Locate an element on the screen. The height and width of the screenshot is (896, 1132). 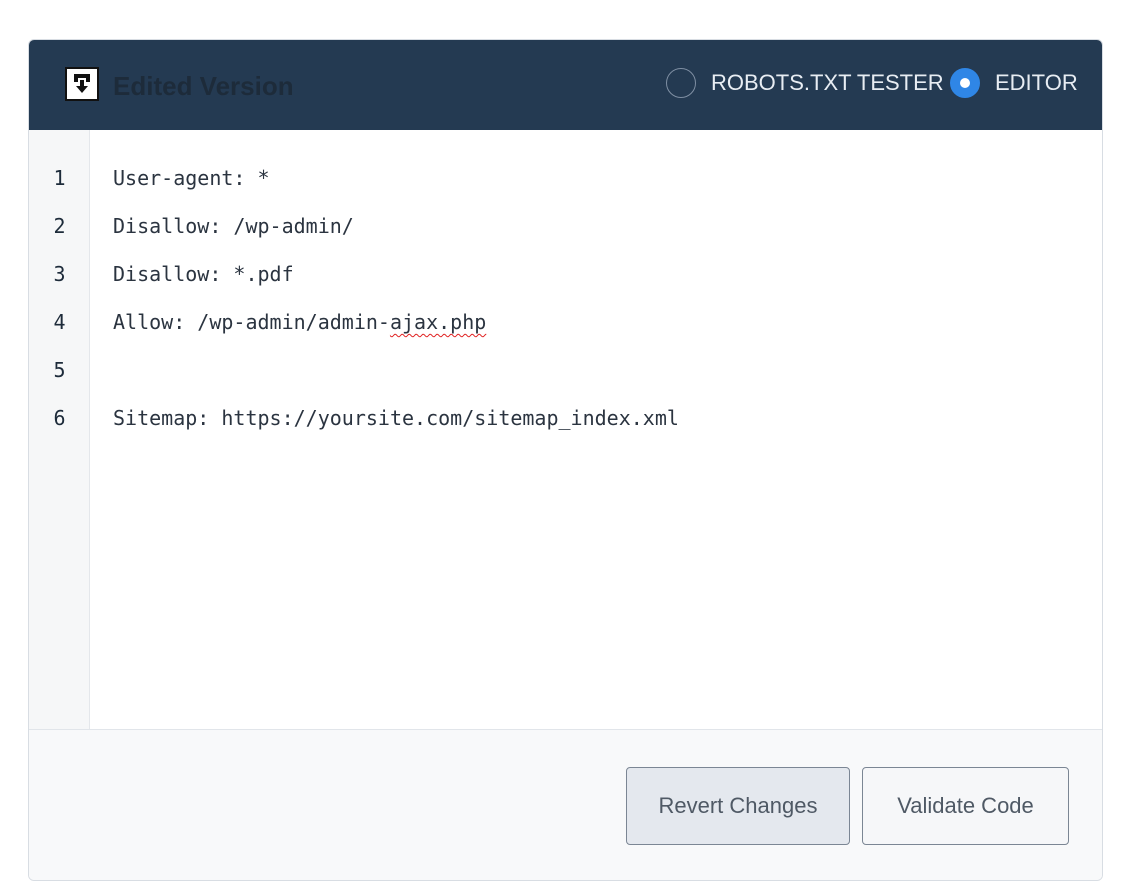
download-arrow-icon is located at coordinates (82, 84).